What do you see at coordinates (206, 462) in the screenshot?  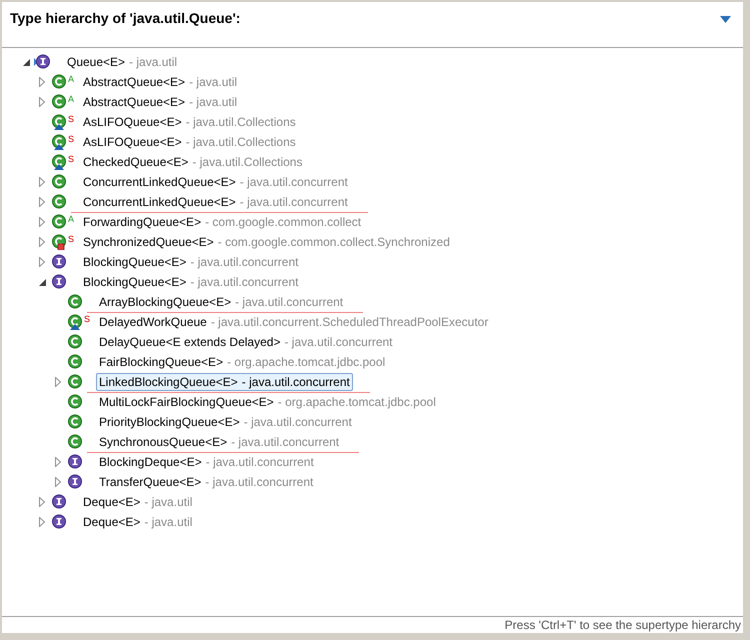 I see `tree-item: BlockingDeque<E> - java.util.concurrent` at bounding box center [206, 462].